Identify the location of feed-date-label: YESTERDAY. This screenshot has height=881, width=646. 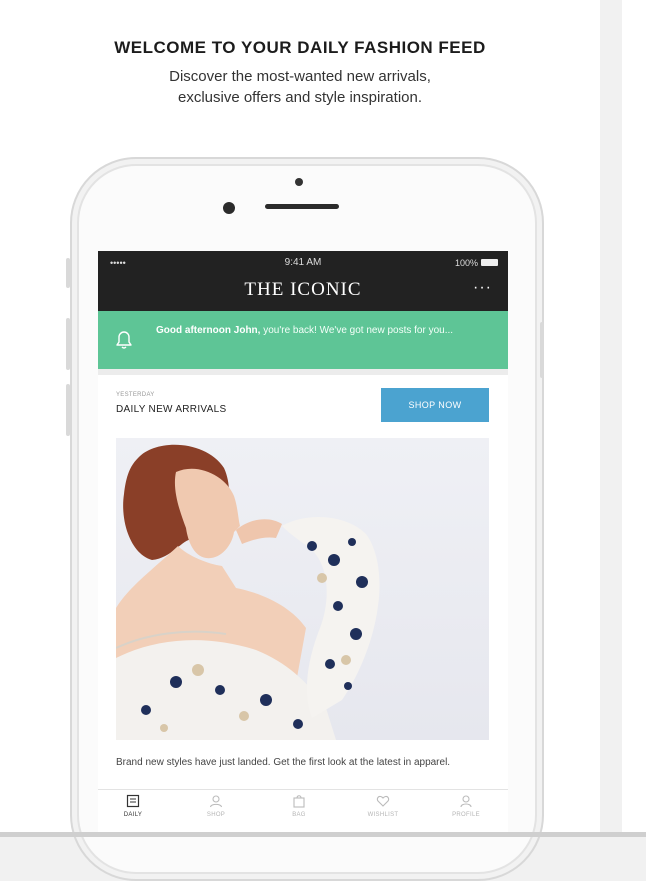
(135, 395).